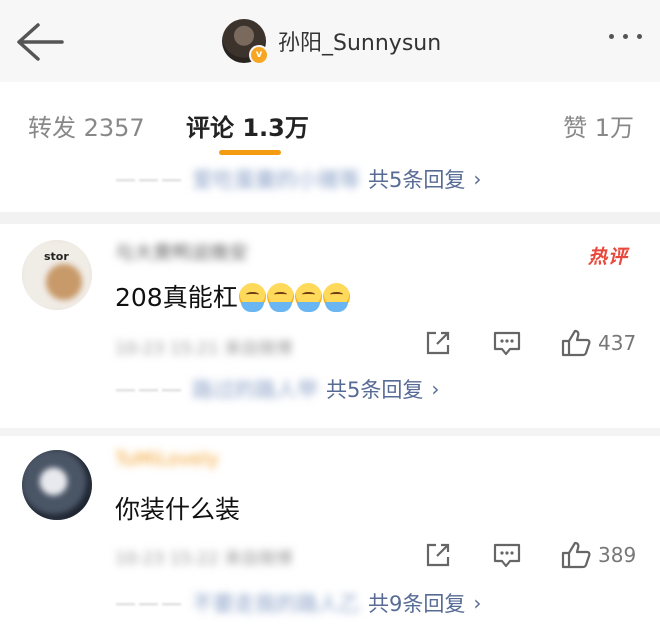 The width and height of the screenshot is (660, 634). What do you see at coordinates (57, 485) in the screenshot?
I see `avatar` at bounding box center [57, 485].